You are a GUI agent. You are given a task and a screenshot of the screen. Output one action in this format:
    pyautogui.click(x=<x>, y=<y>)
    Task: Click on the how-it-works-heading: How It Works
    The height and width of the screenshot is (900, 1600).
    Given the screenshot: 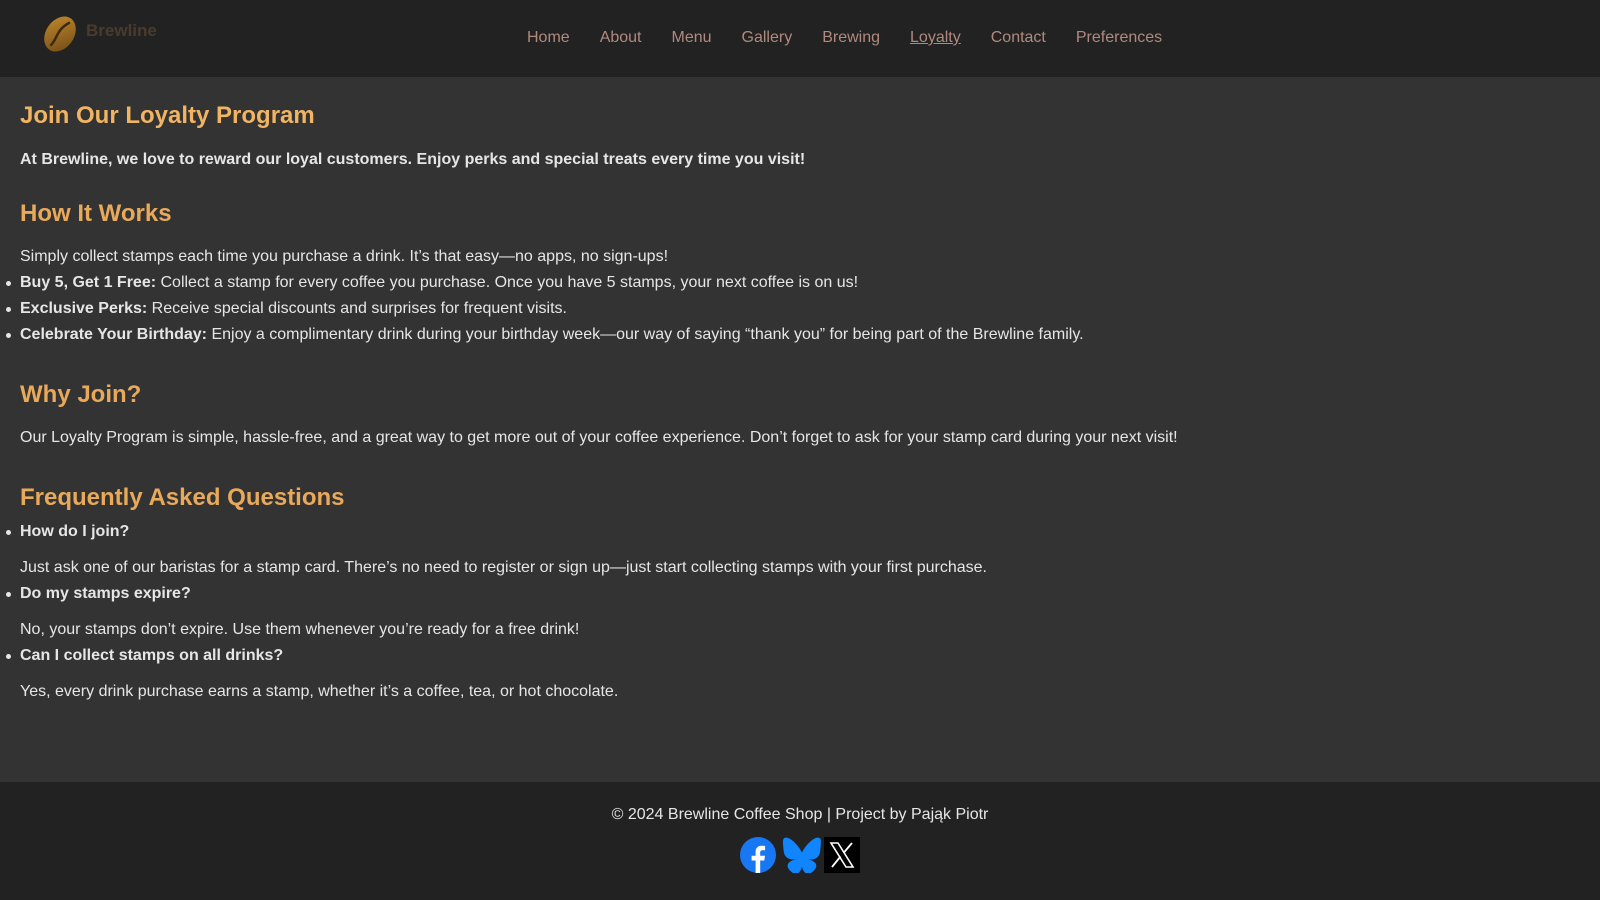 What is the action you would take?
    pyautogui.click(x=96, y=213)
    